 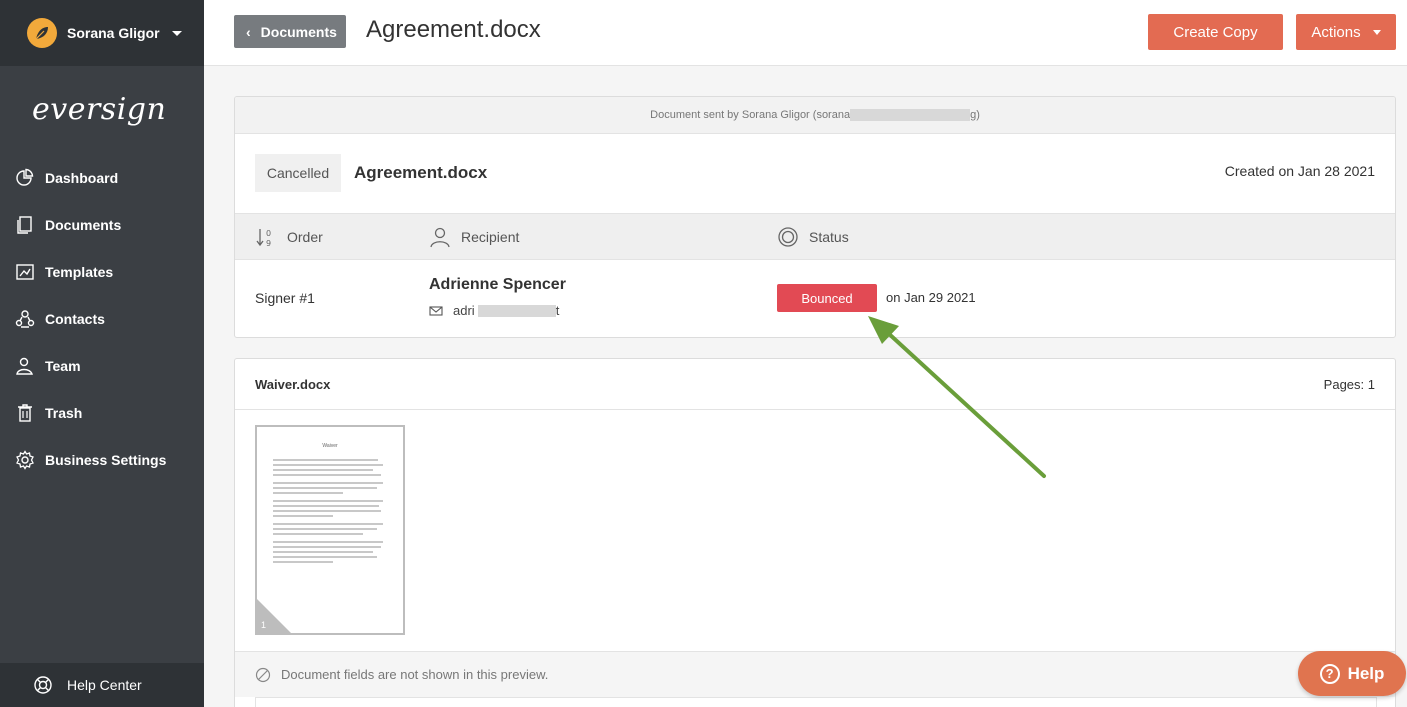 I want to click on documents-icon, so click(x=24, y=224).